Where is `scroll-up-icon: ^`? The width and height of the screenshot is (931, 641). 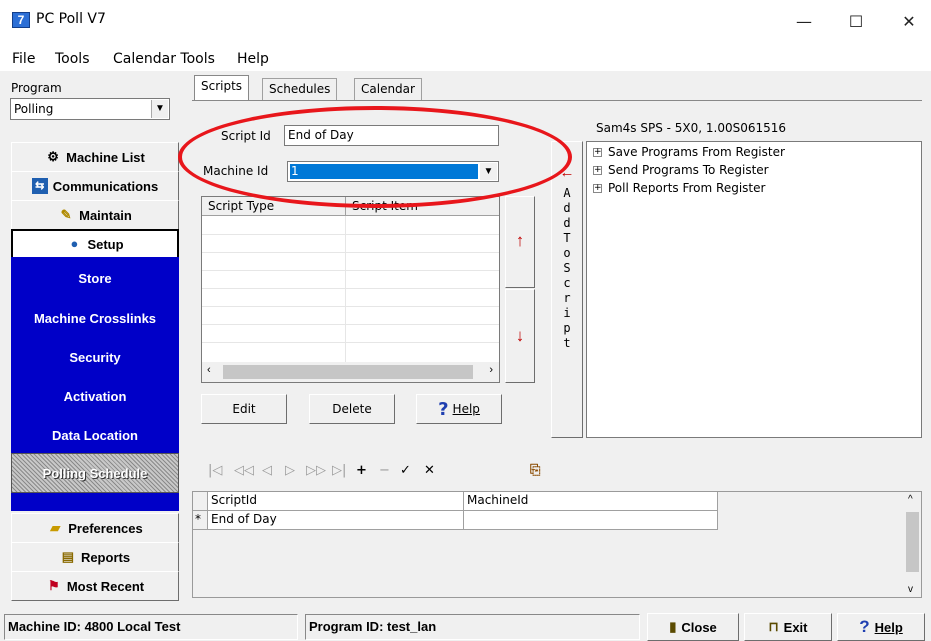 scroll-up-icon: ^ is located at coordinates (910, 499).